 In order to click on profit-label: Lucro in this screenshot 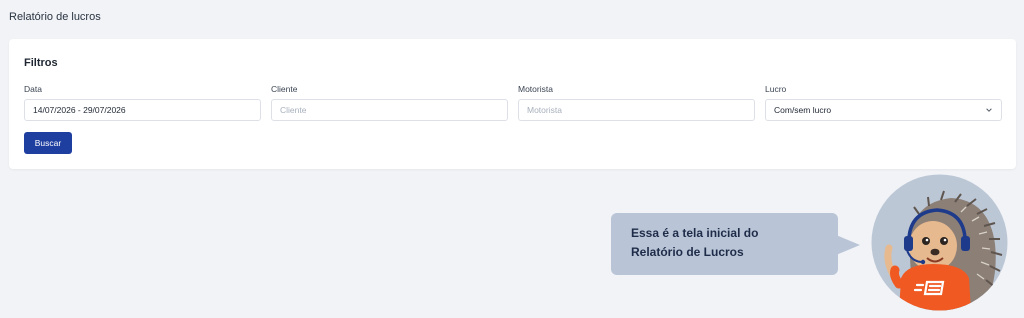, I will do `click(776, 89)`.